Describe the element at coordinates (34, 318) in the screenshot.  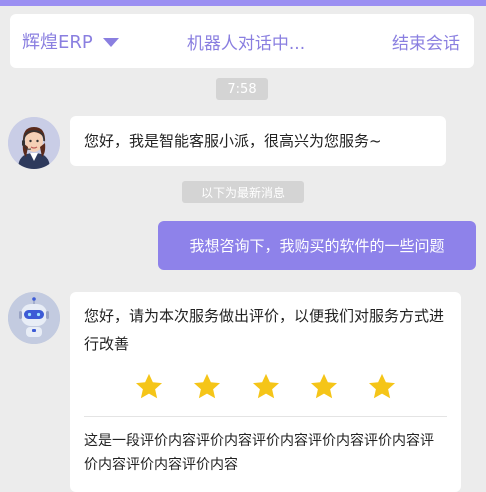
I see `robot-avatar` at that location.